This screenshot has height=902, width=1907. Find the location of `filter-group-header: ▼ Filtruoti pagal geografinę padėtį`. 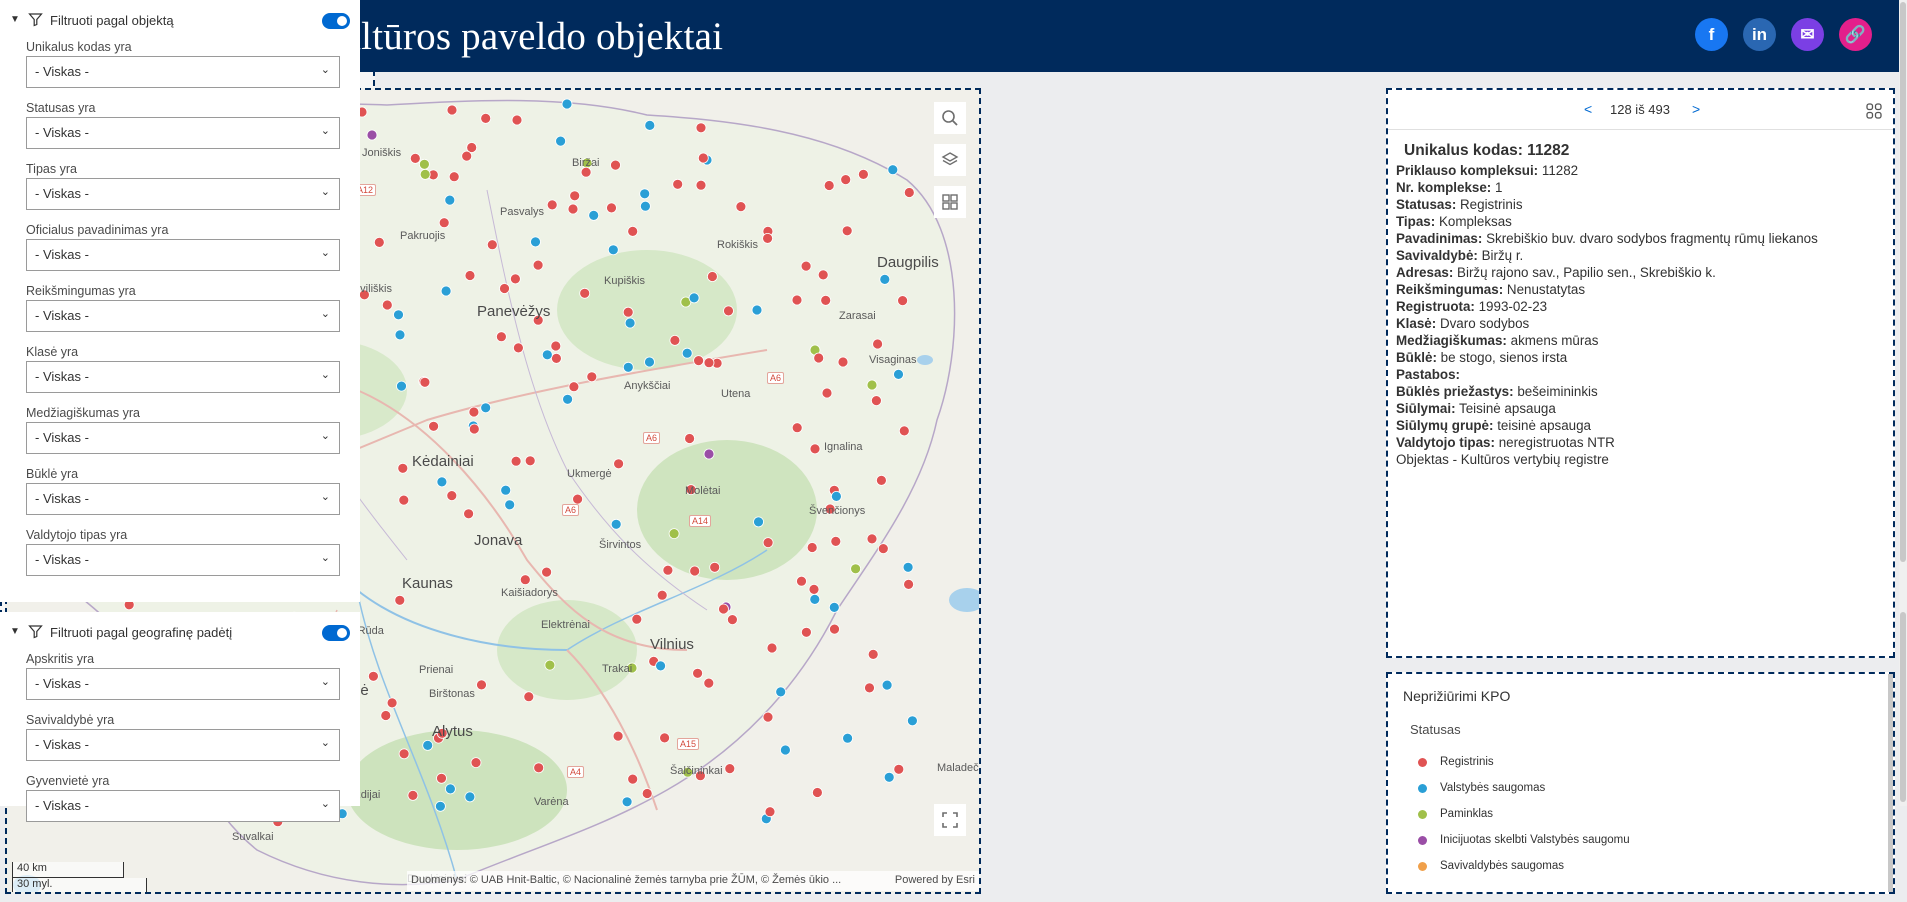

filter-group-header: ▼ Filtruoti pagal geografinę padėtį is located at coordinates (180, 632).